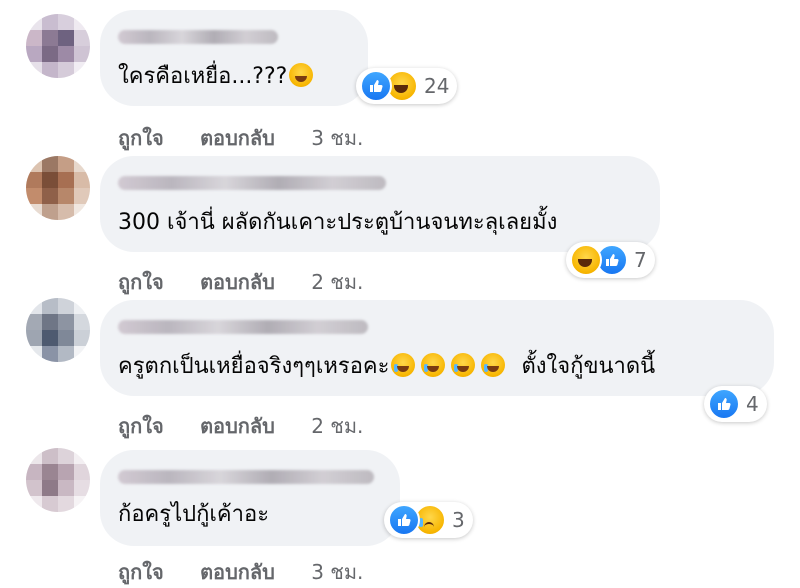 The image size is (800, 588). What do you see at coordinates (588, 366) in the screenshot?
I see `comment-text-continued: ตั้งใจกู้ขนาดนี้` at bounding box center [588, 366].